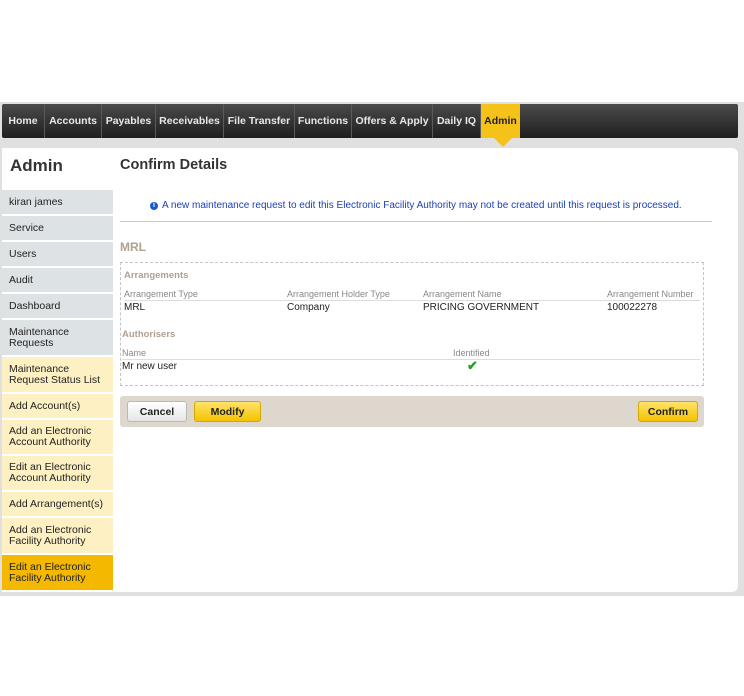  What do you see at coordinates (73, 121) in the screenshot?
I see `nav-accounts: Accounts` at bounding box center [73, 121].